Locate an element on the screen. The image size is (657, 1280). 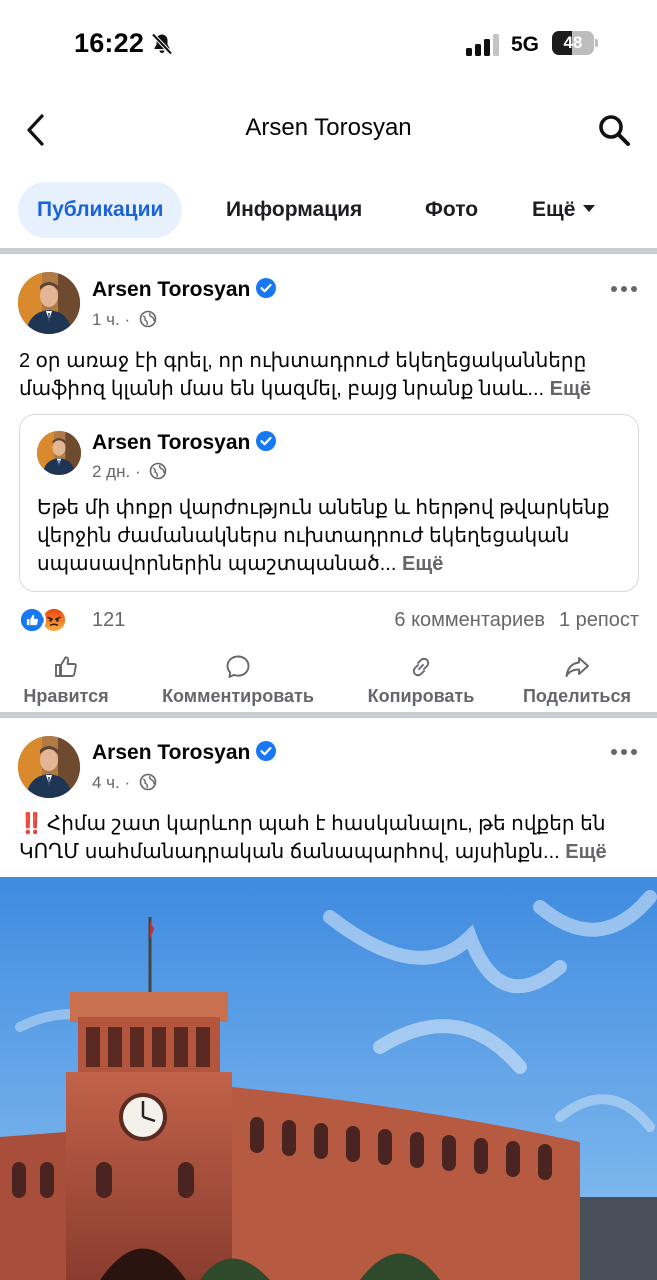
like-reaction-icon is located at coordinates (32, 620).